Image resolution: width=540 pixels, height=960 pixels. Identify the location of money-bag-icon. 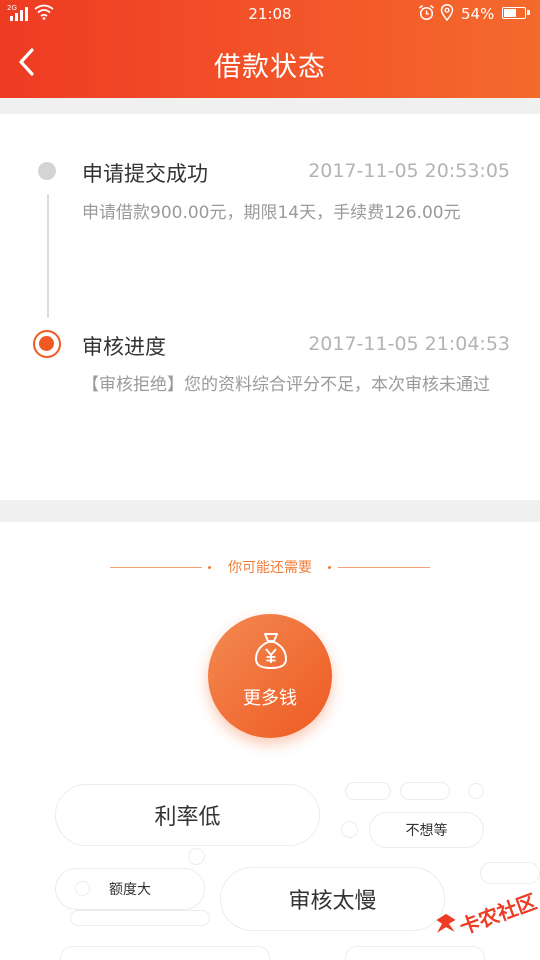
(271, 651).